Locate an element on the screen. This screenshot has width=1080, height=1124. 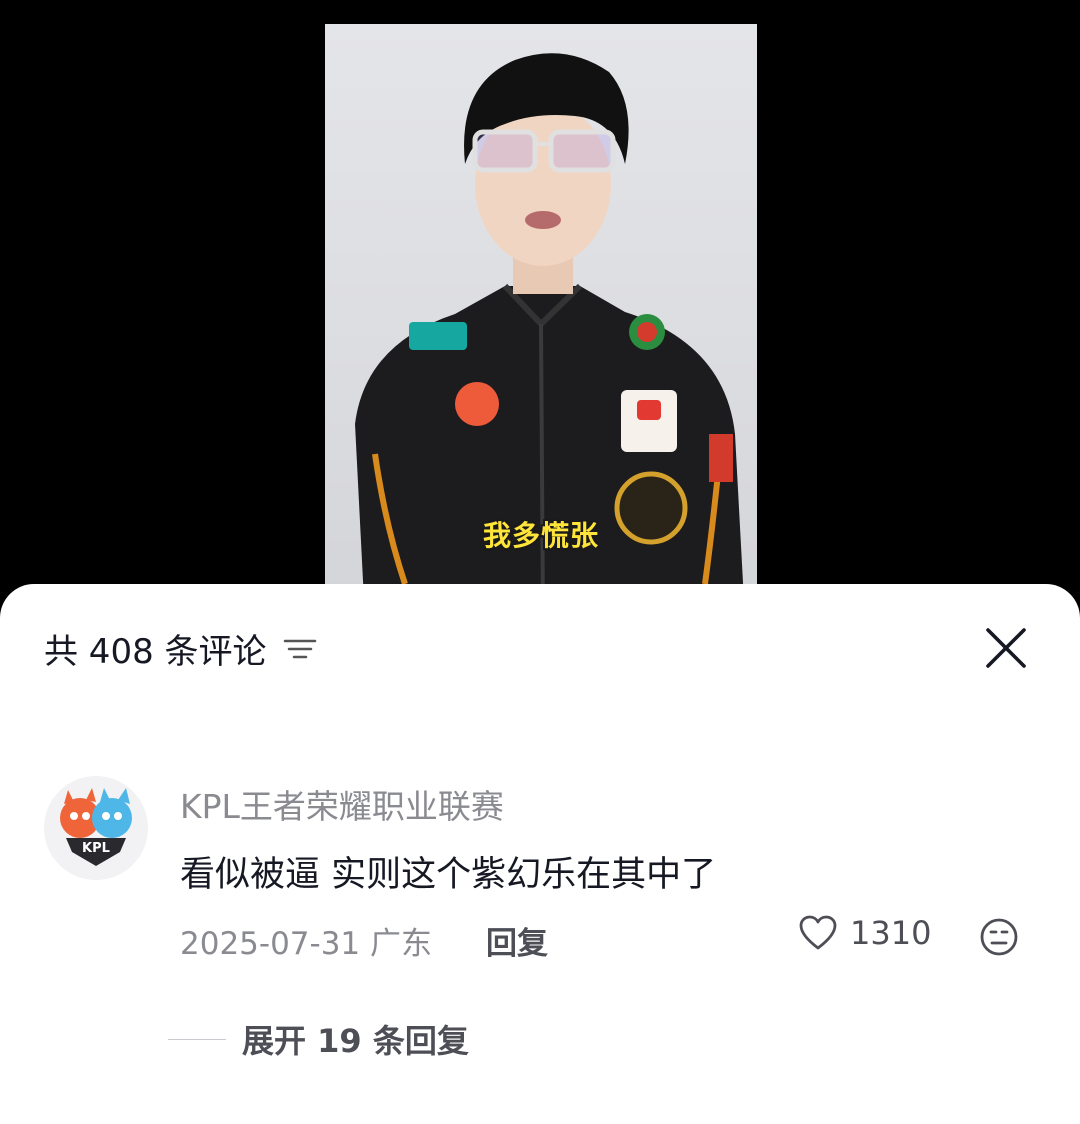
comment-date-location: 2025-07-31 广东 is located at coordinates (306, 944).